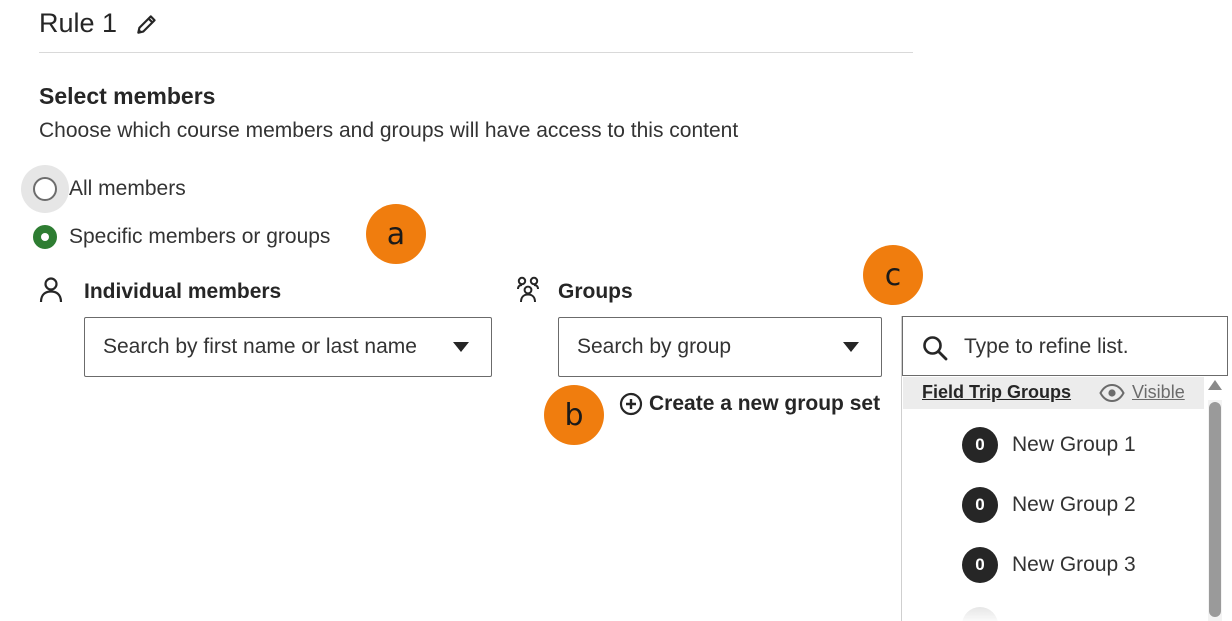  What do you see at coordinates (893, 275) in the screenshot?
I see `callout-c: c` at bounding box center [893, 275].